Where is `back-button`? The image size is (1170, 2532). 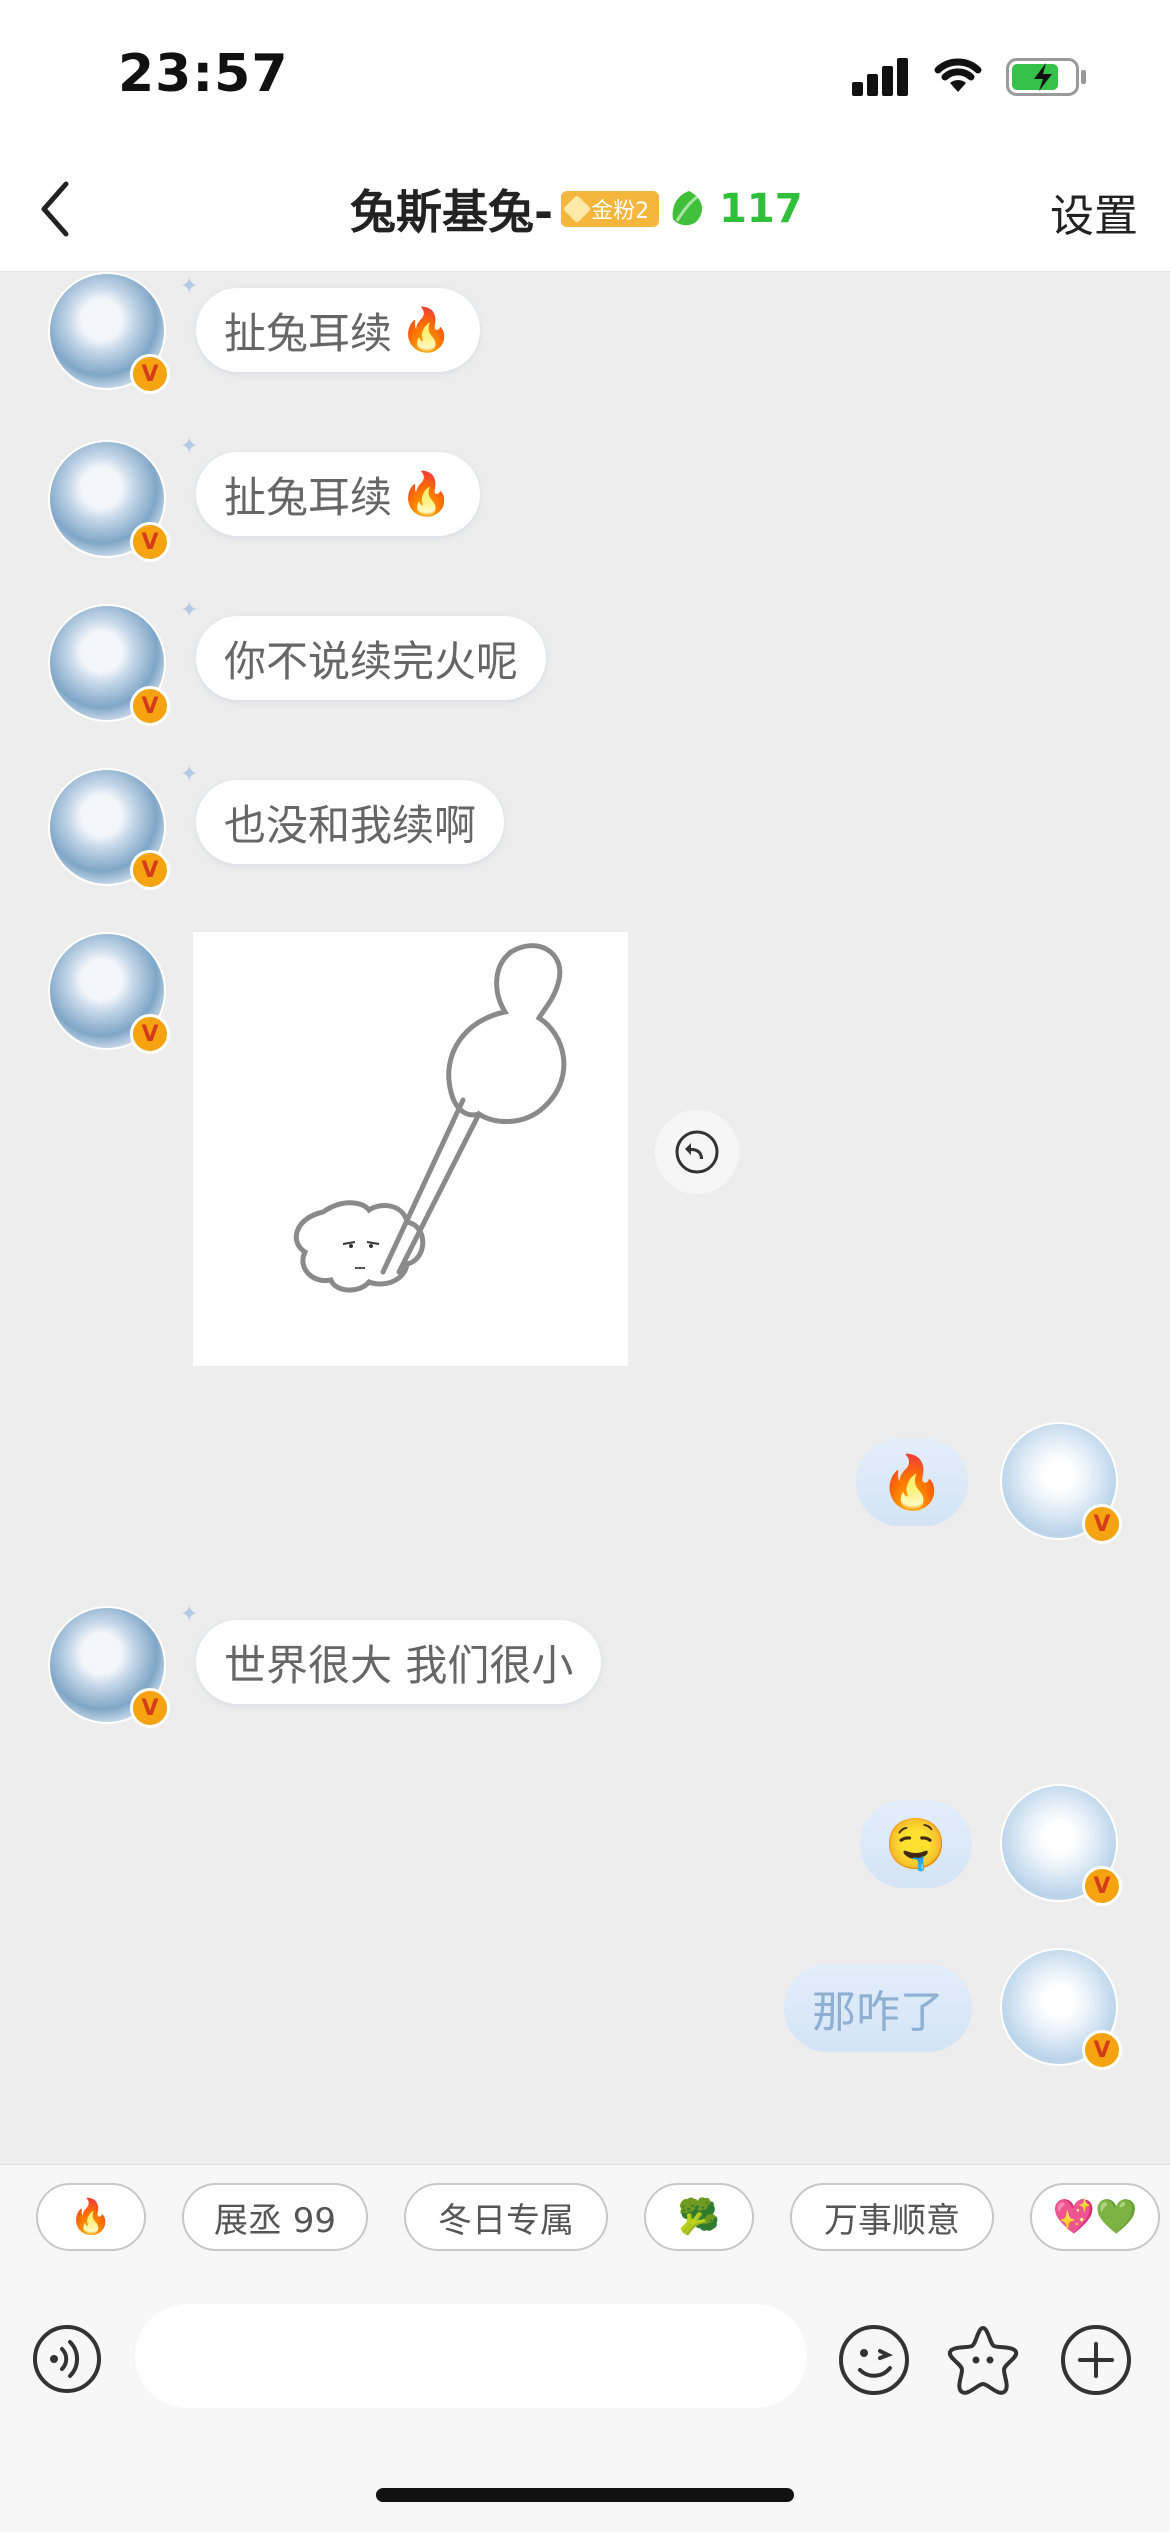 back-button is located at coordinates (60, 209).